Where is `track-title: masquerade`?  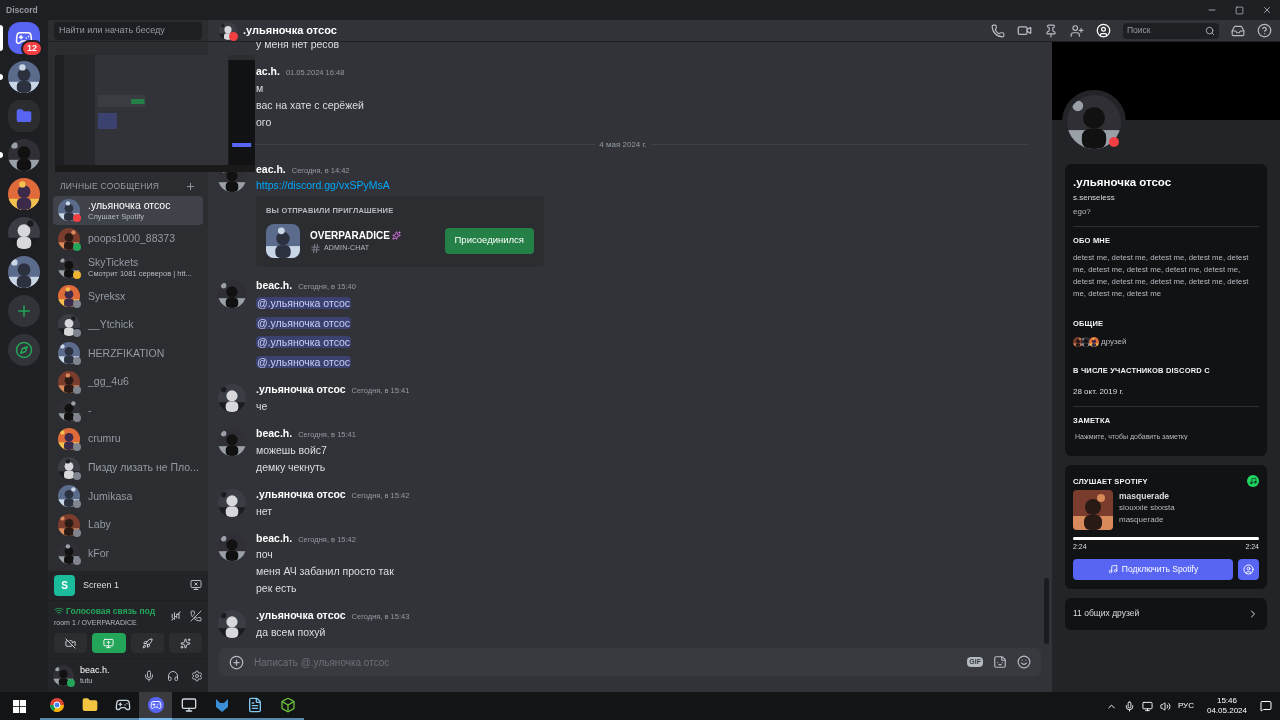 track-title: masquerade is located at coordinates (1147, 496).